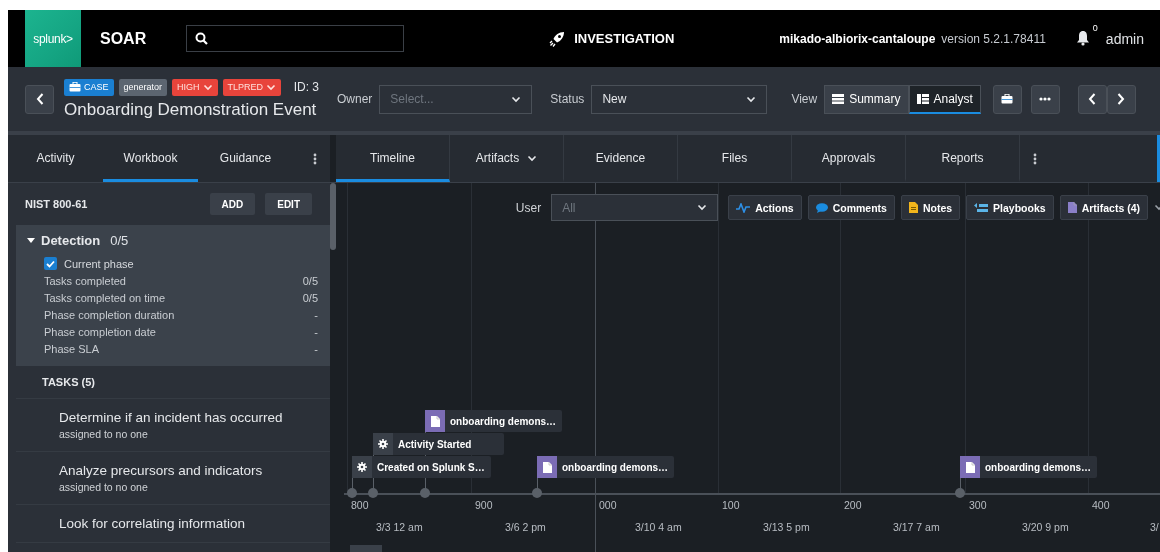 Image resolution: width=1160 pixels, height=552 pixels. Describe the element at coordinates (316, 332) in the screenshot. I see `stat-value: -` at that location.